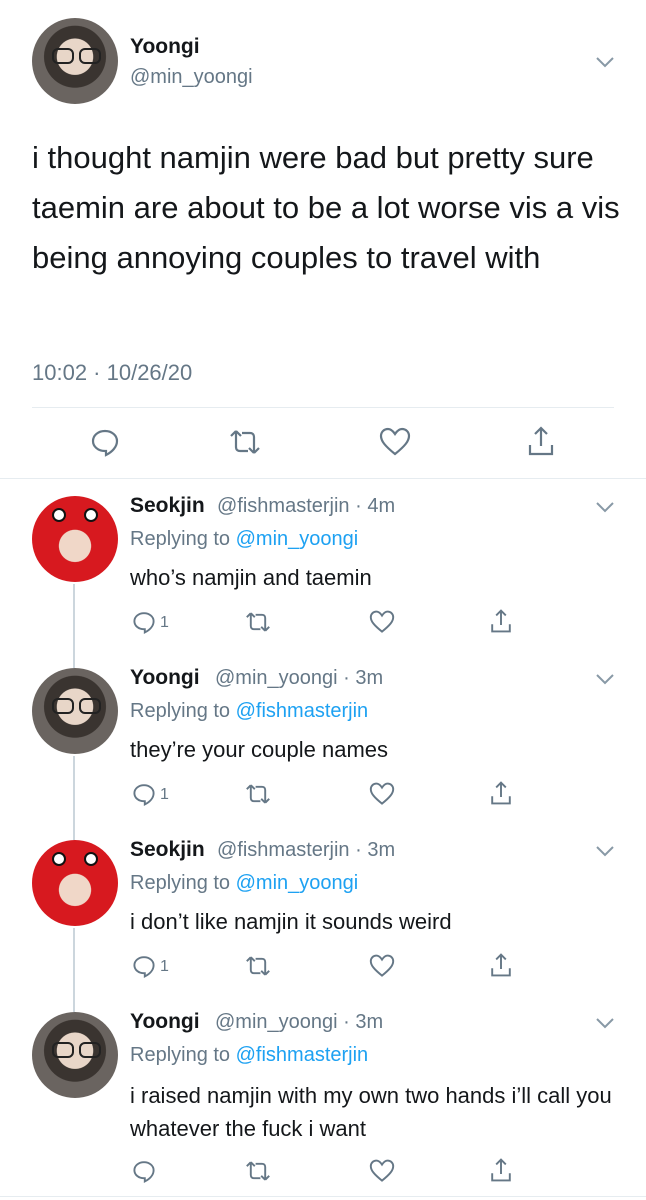  I want to click on author-handle-time: @fishmasterjin · 3m, so click(306, 850).